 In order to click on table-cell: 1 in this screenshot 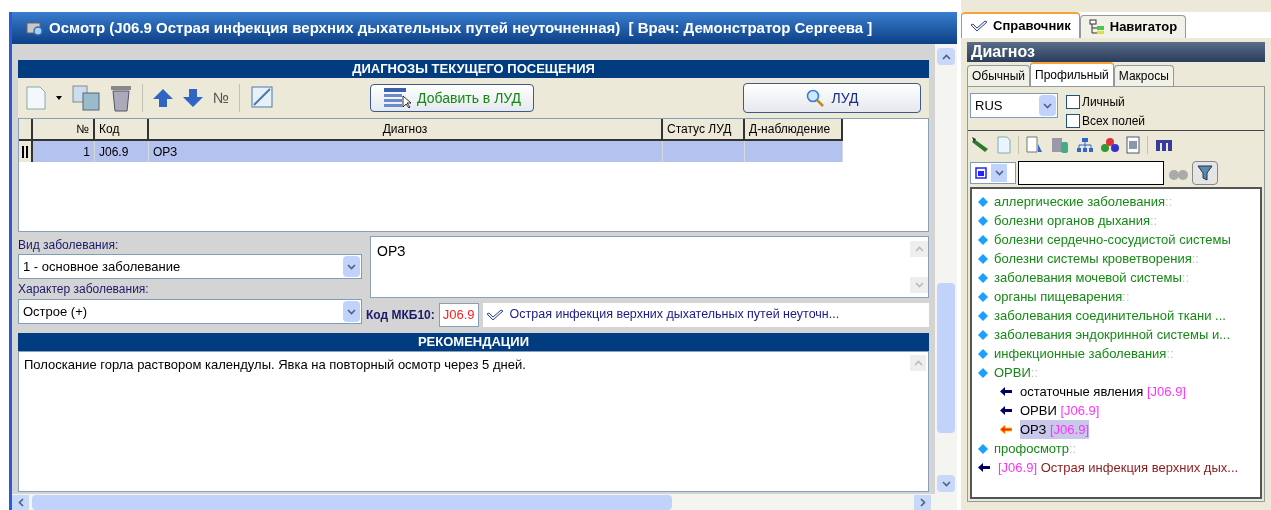, I will do `click(64, 151)`.